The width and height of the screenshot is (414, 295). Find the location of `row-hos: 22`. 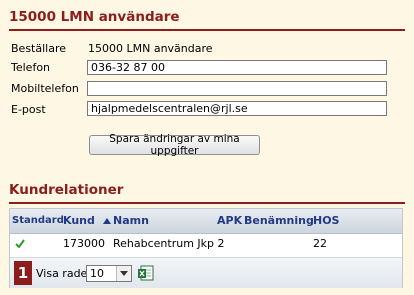

row-hos: 22 is located at coordinates (320, 243).